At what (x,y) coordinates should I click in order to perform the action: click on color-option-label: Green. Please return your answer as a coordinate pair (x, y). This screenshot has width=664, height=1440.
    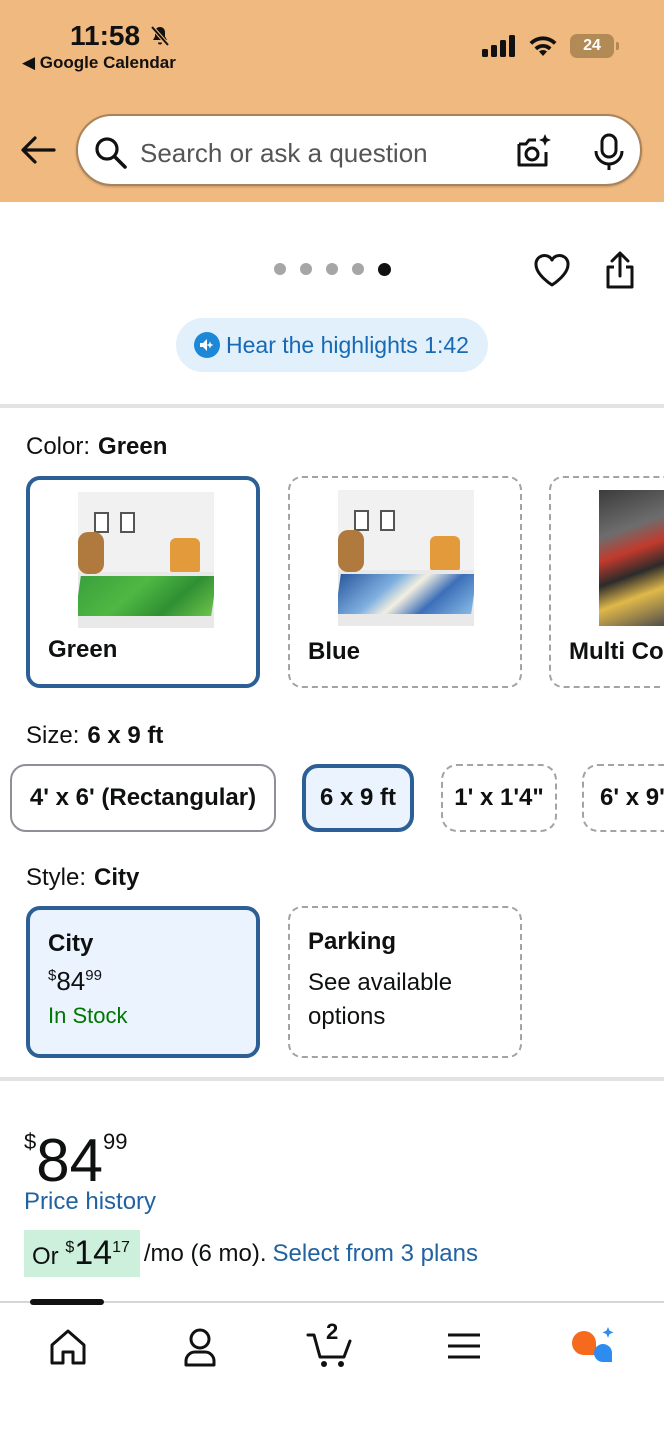
    Looking at the image, I should click on (83, 649).